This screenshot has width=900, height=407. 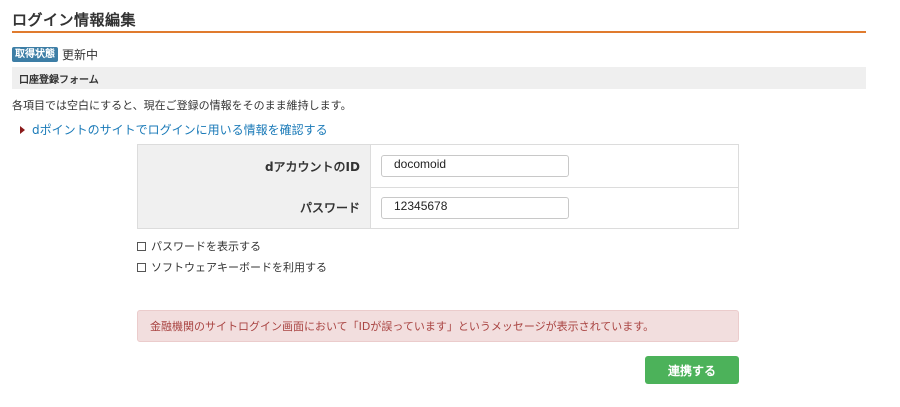 I want to click on section-header-label: 口座登録フォーム, so click(x=59, y=80).